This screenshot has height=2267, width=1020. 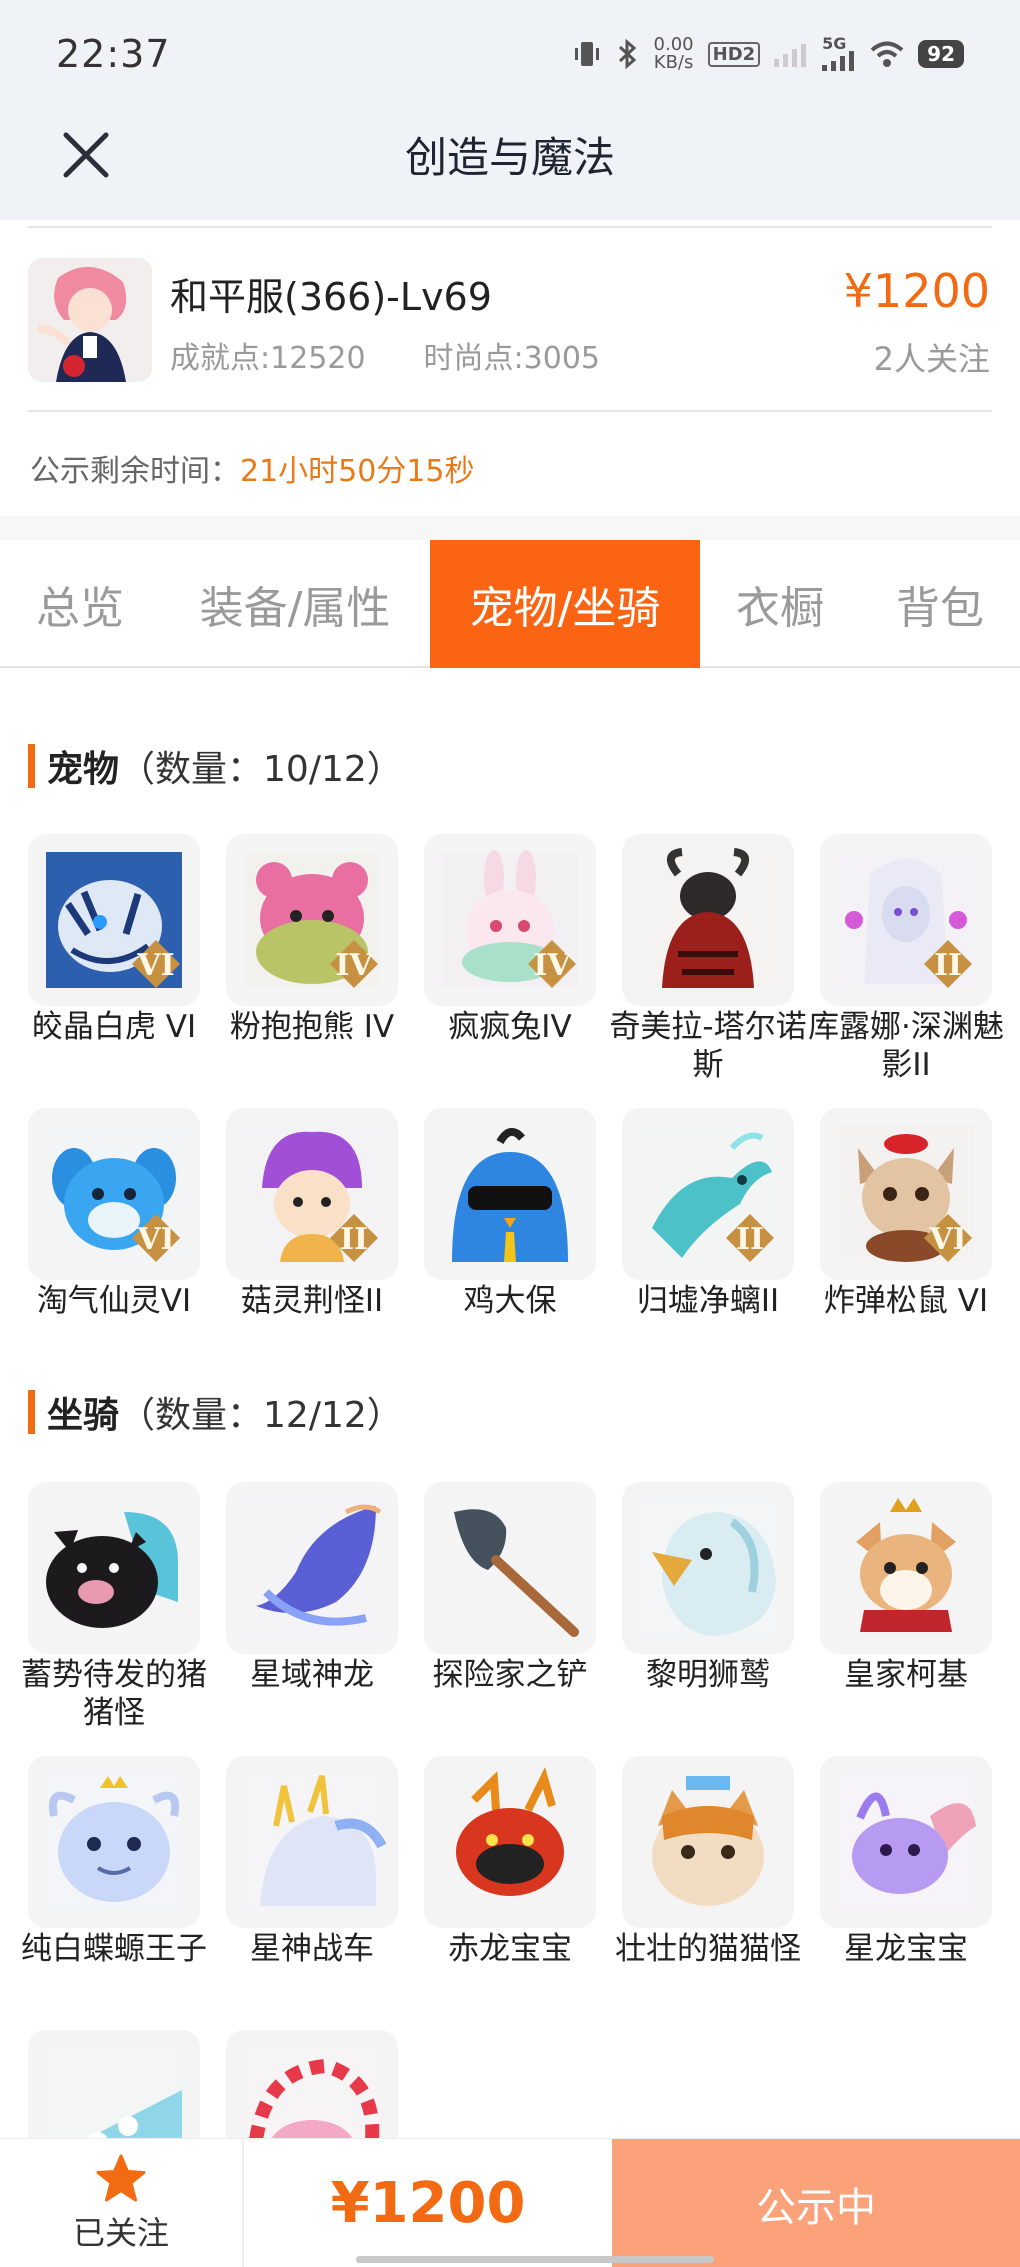 I want to click on mount-label: 探险家之铲, so click(x=510, y=1675).